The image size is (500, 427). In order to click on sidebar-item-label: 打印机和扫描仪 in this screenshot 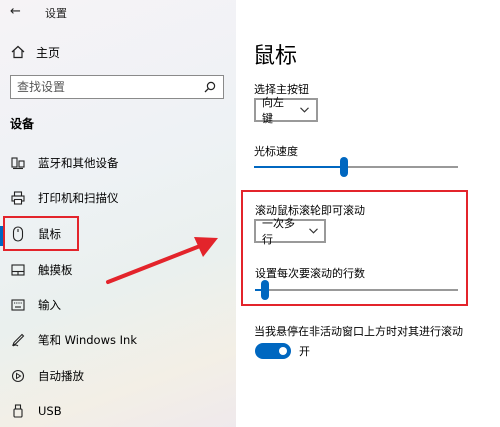, I will do `click(78, 198)`.